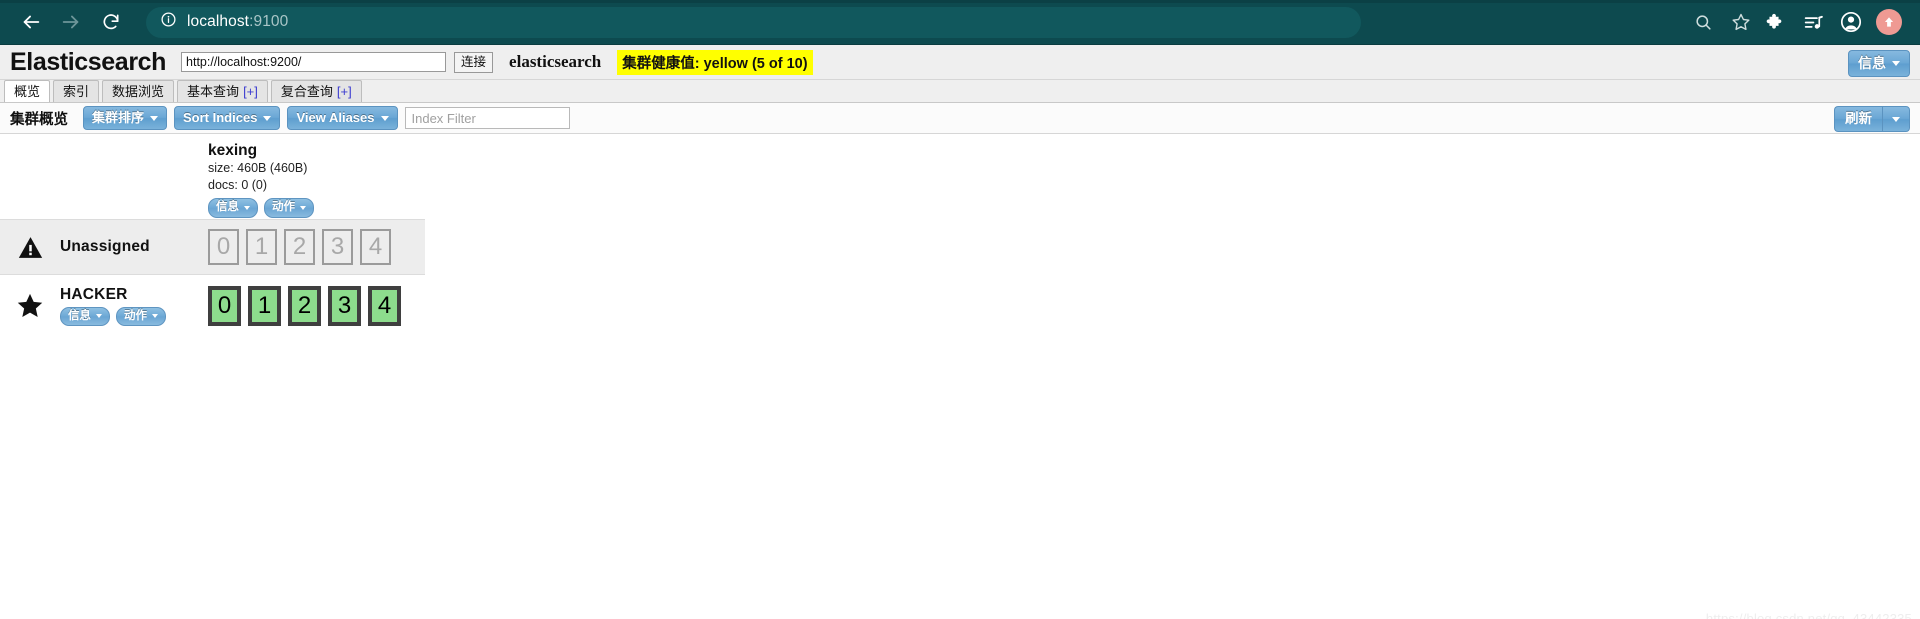 The image size is (1920, 619). What do you see at coordinates (31, 22) in the screenshot?
I see `back-arrow-icon` at bounding box center [31, 22].